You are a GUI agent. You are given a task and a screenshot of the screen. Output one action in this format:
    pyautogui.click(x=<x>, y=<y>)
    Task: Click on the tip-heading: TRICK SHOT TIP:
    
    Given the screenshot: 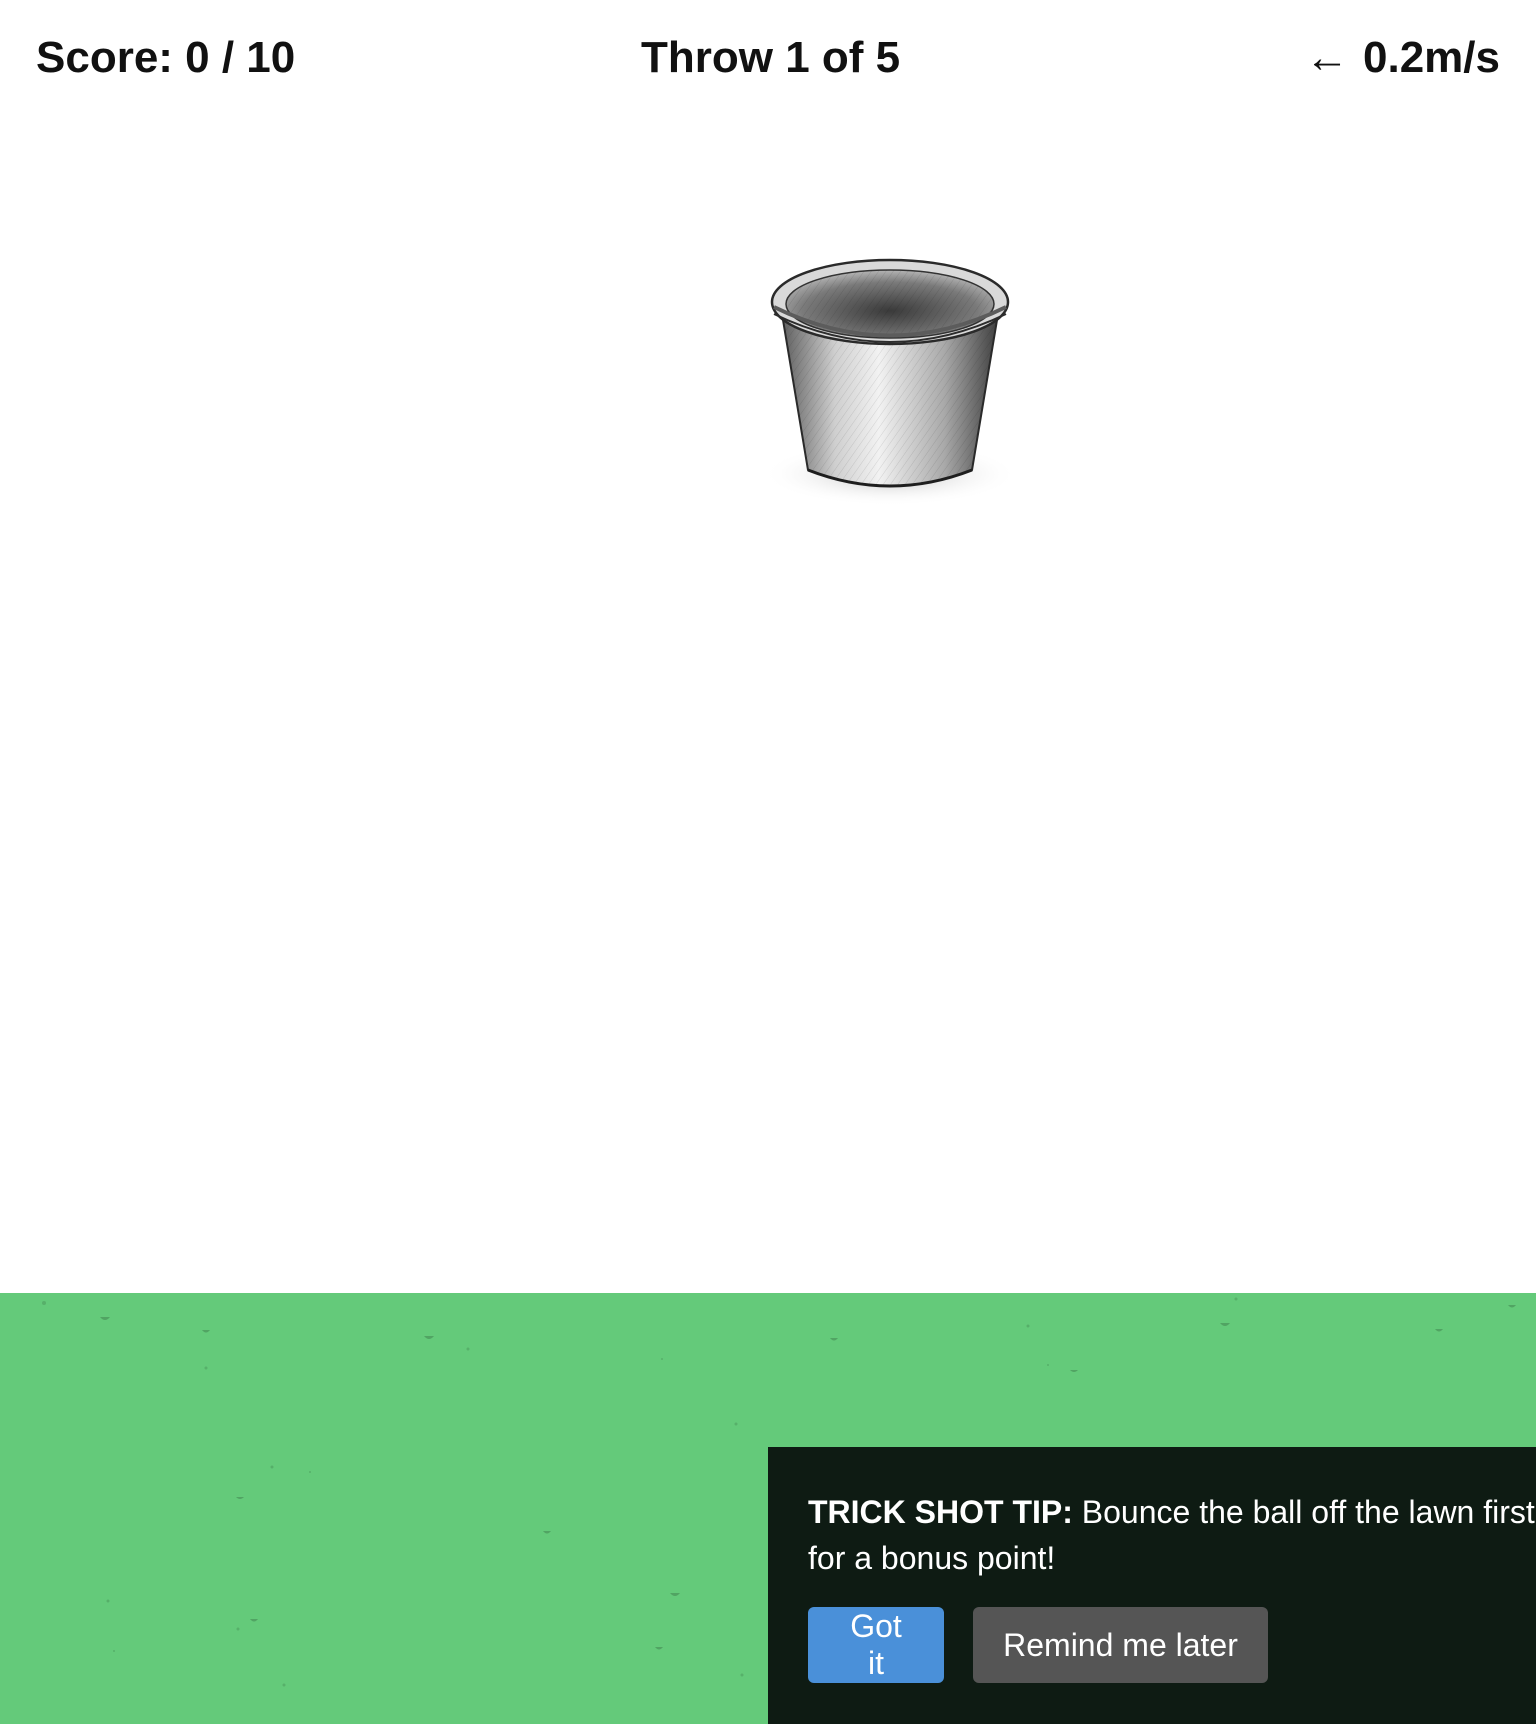 What is the action you would take?
    pyautogui.click(x=940, y=1512)
    